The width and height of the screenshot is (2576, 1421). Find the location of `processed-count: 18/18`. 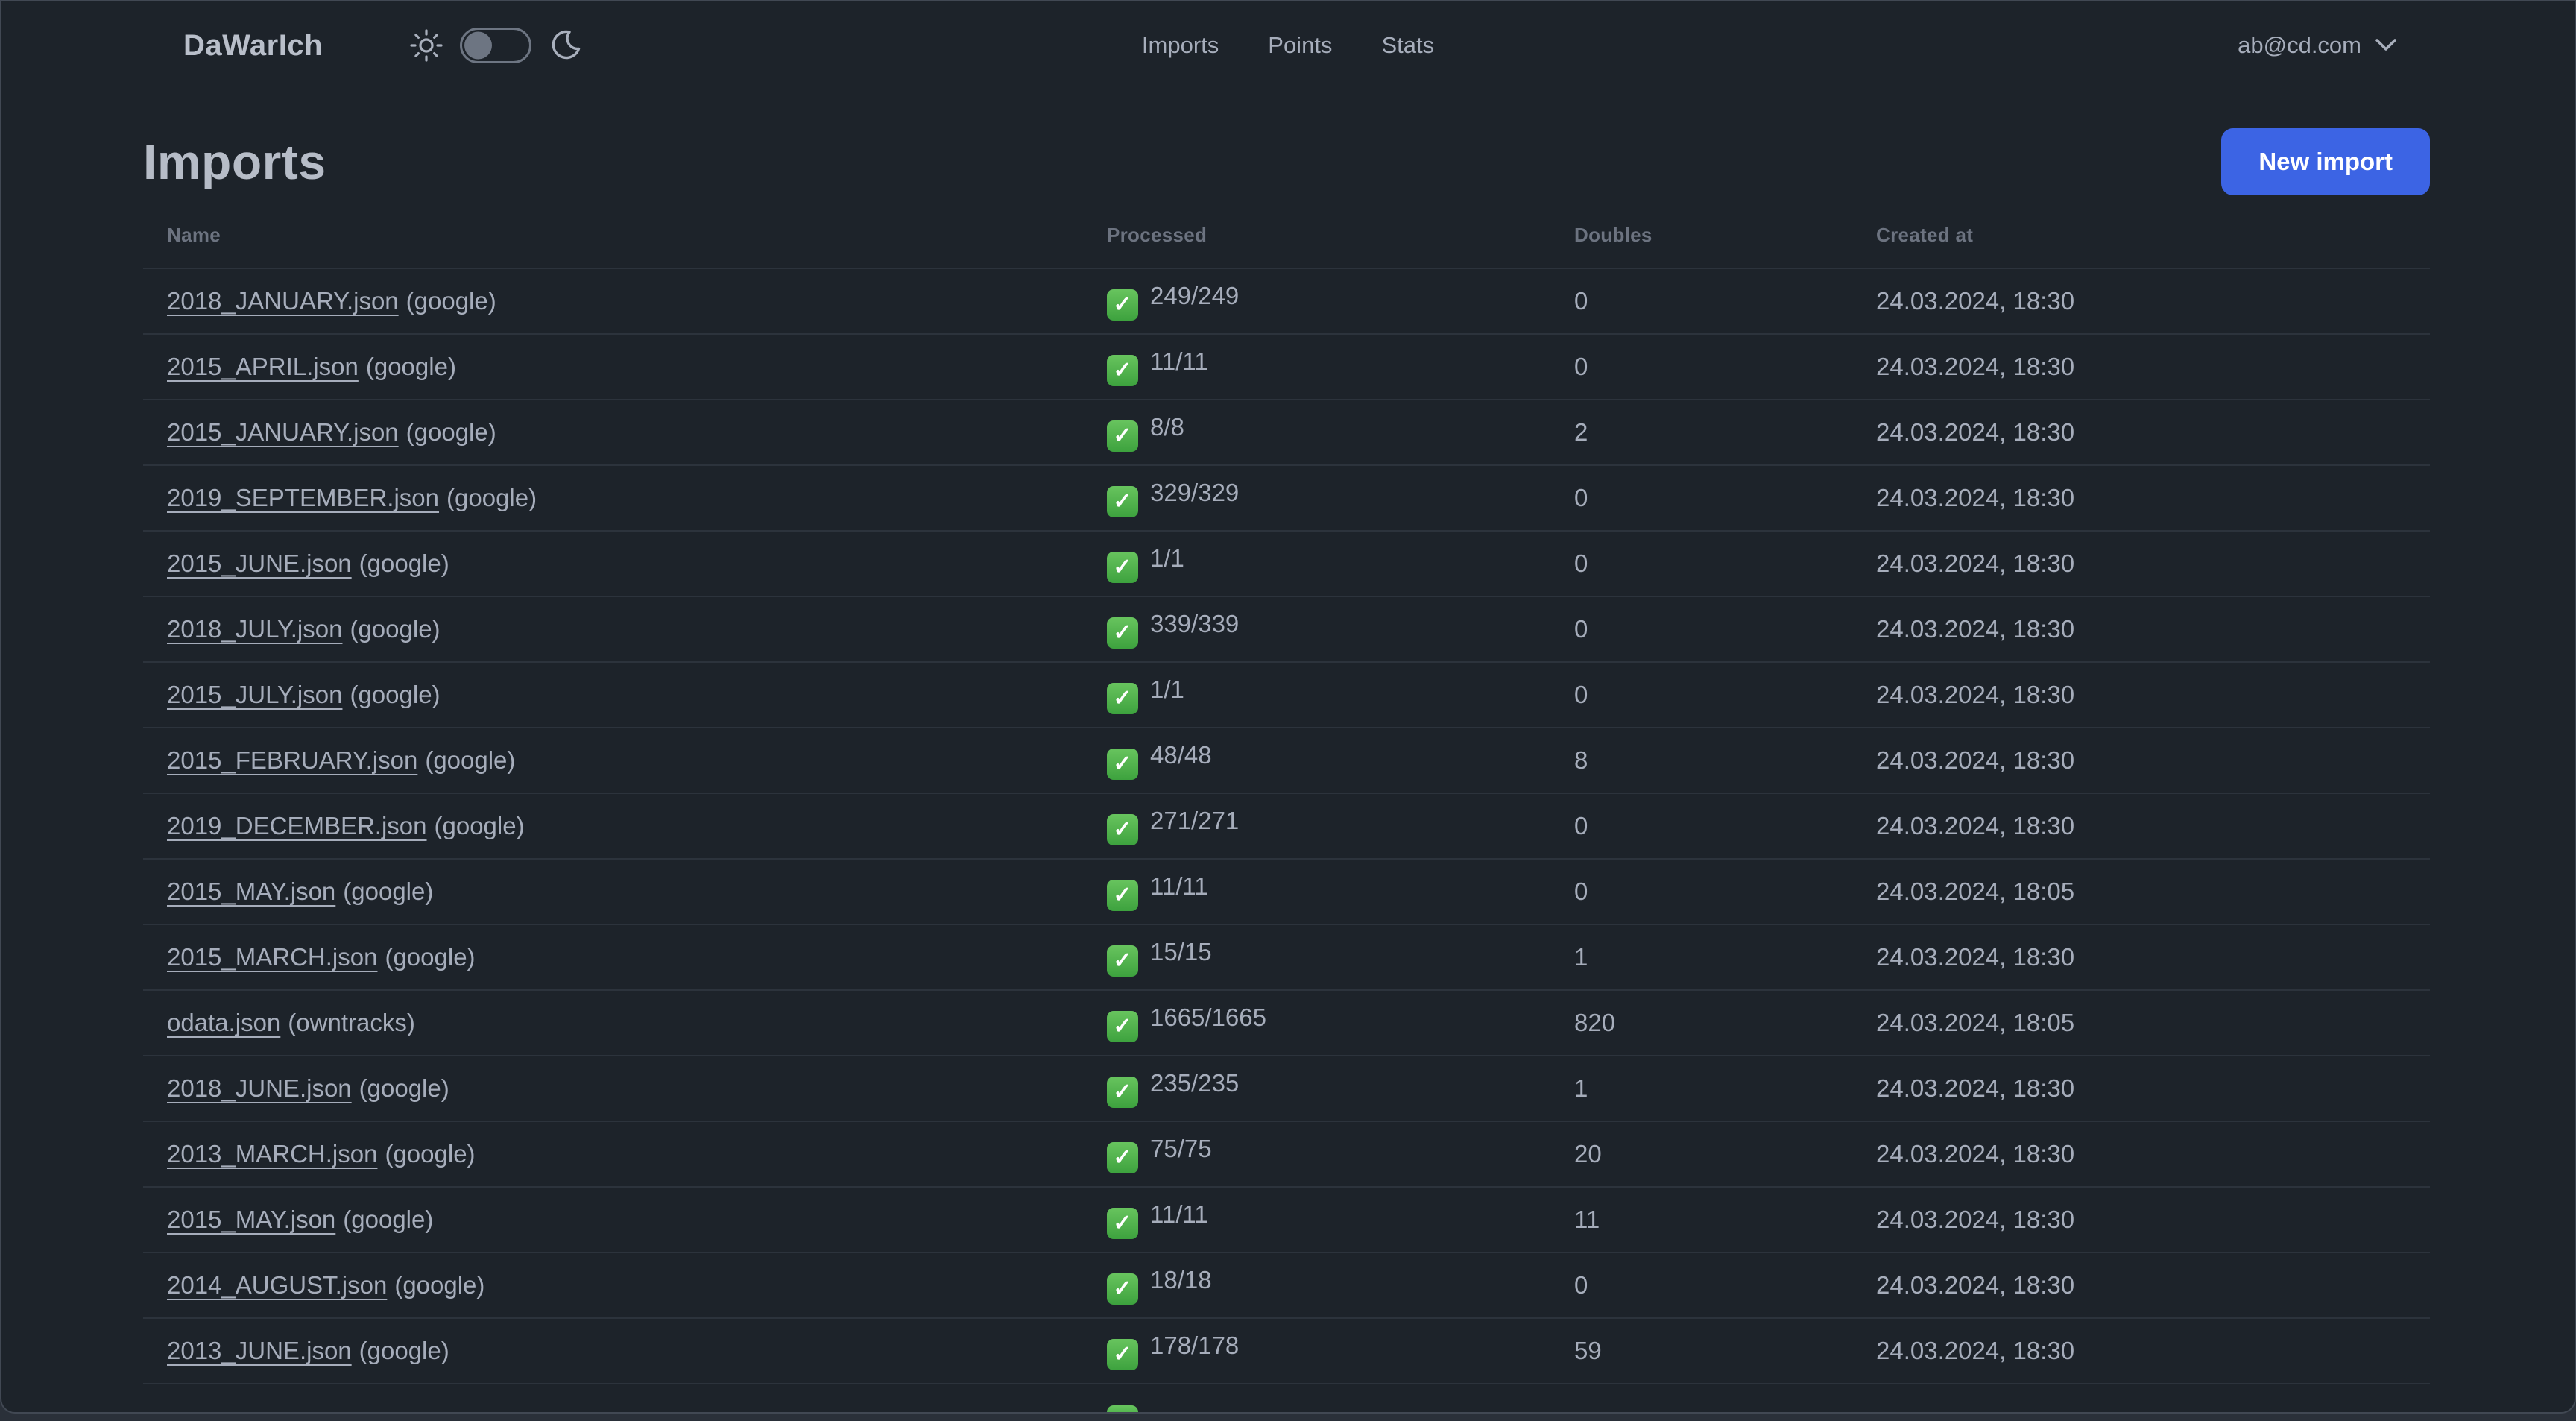

processed-count: 18/18 is located at coordinates (1181, 1280).